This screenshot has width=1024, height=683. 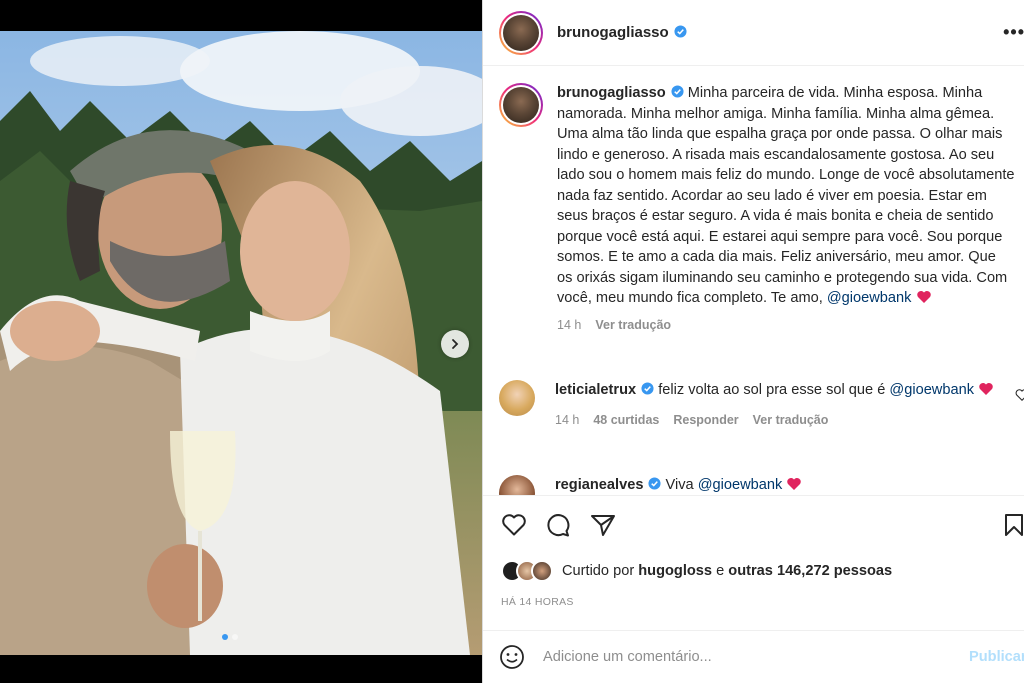 I want to click on add-comment-bar: Publicar, so click(x=753, y=656).